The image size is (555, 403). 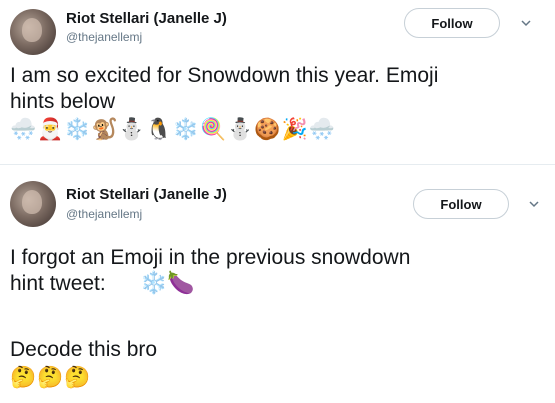 I want to click on tweet-text-secondary: Decode this bro, so click(x=84, y=349).